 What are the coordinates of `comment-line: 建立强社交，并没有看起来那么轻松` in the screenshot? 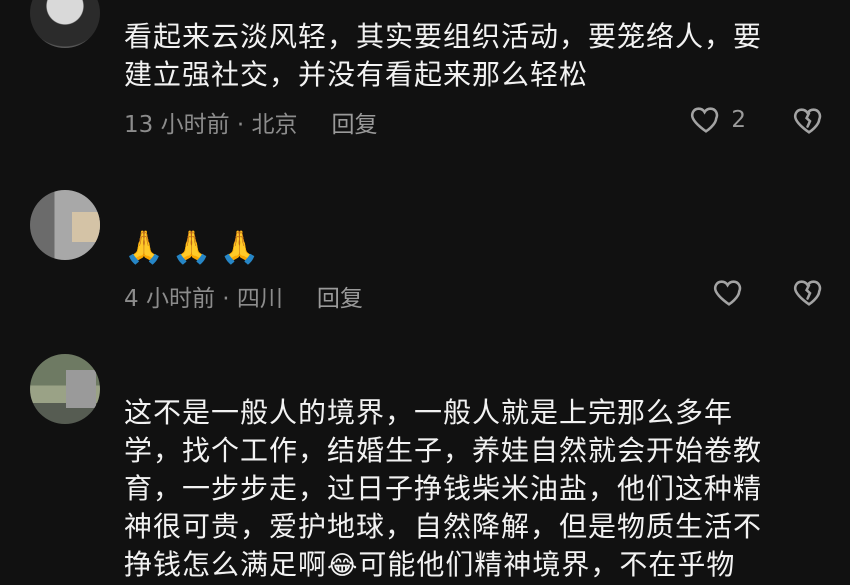 It's located at (356, 74).